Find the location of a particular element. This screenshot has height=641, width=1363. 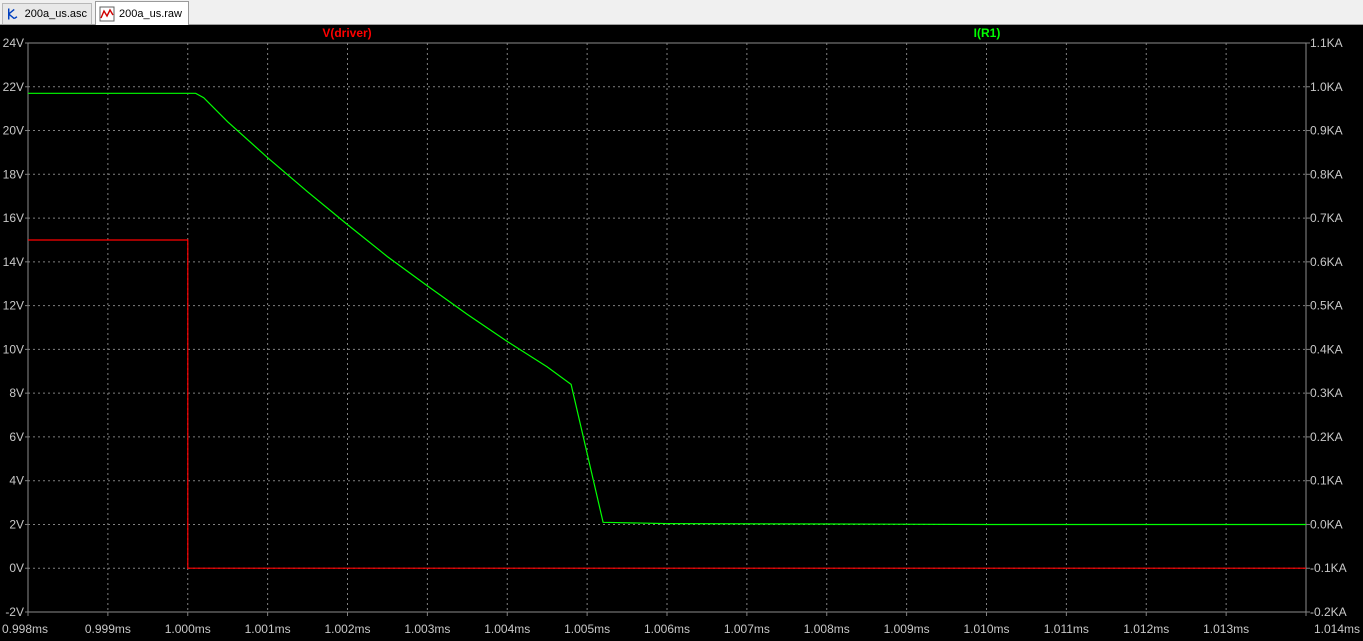

left-tick-label: 0V is located at coordinates (16, 568).